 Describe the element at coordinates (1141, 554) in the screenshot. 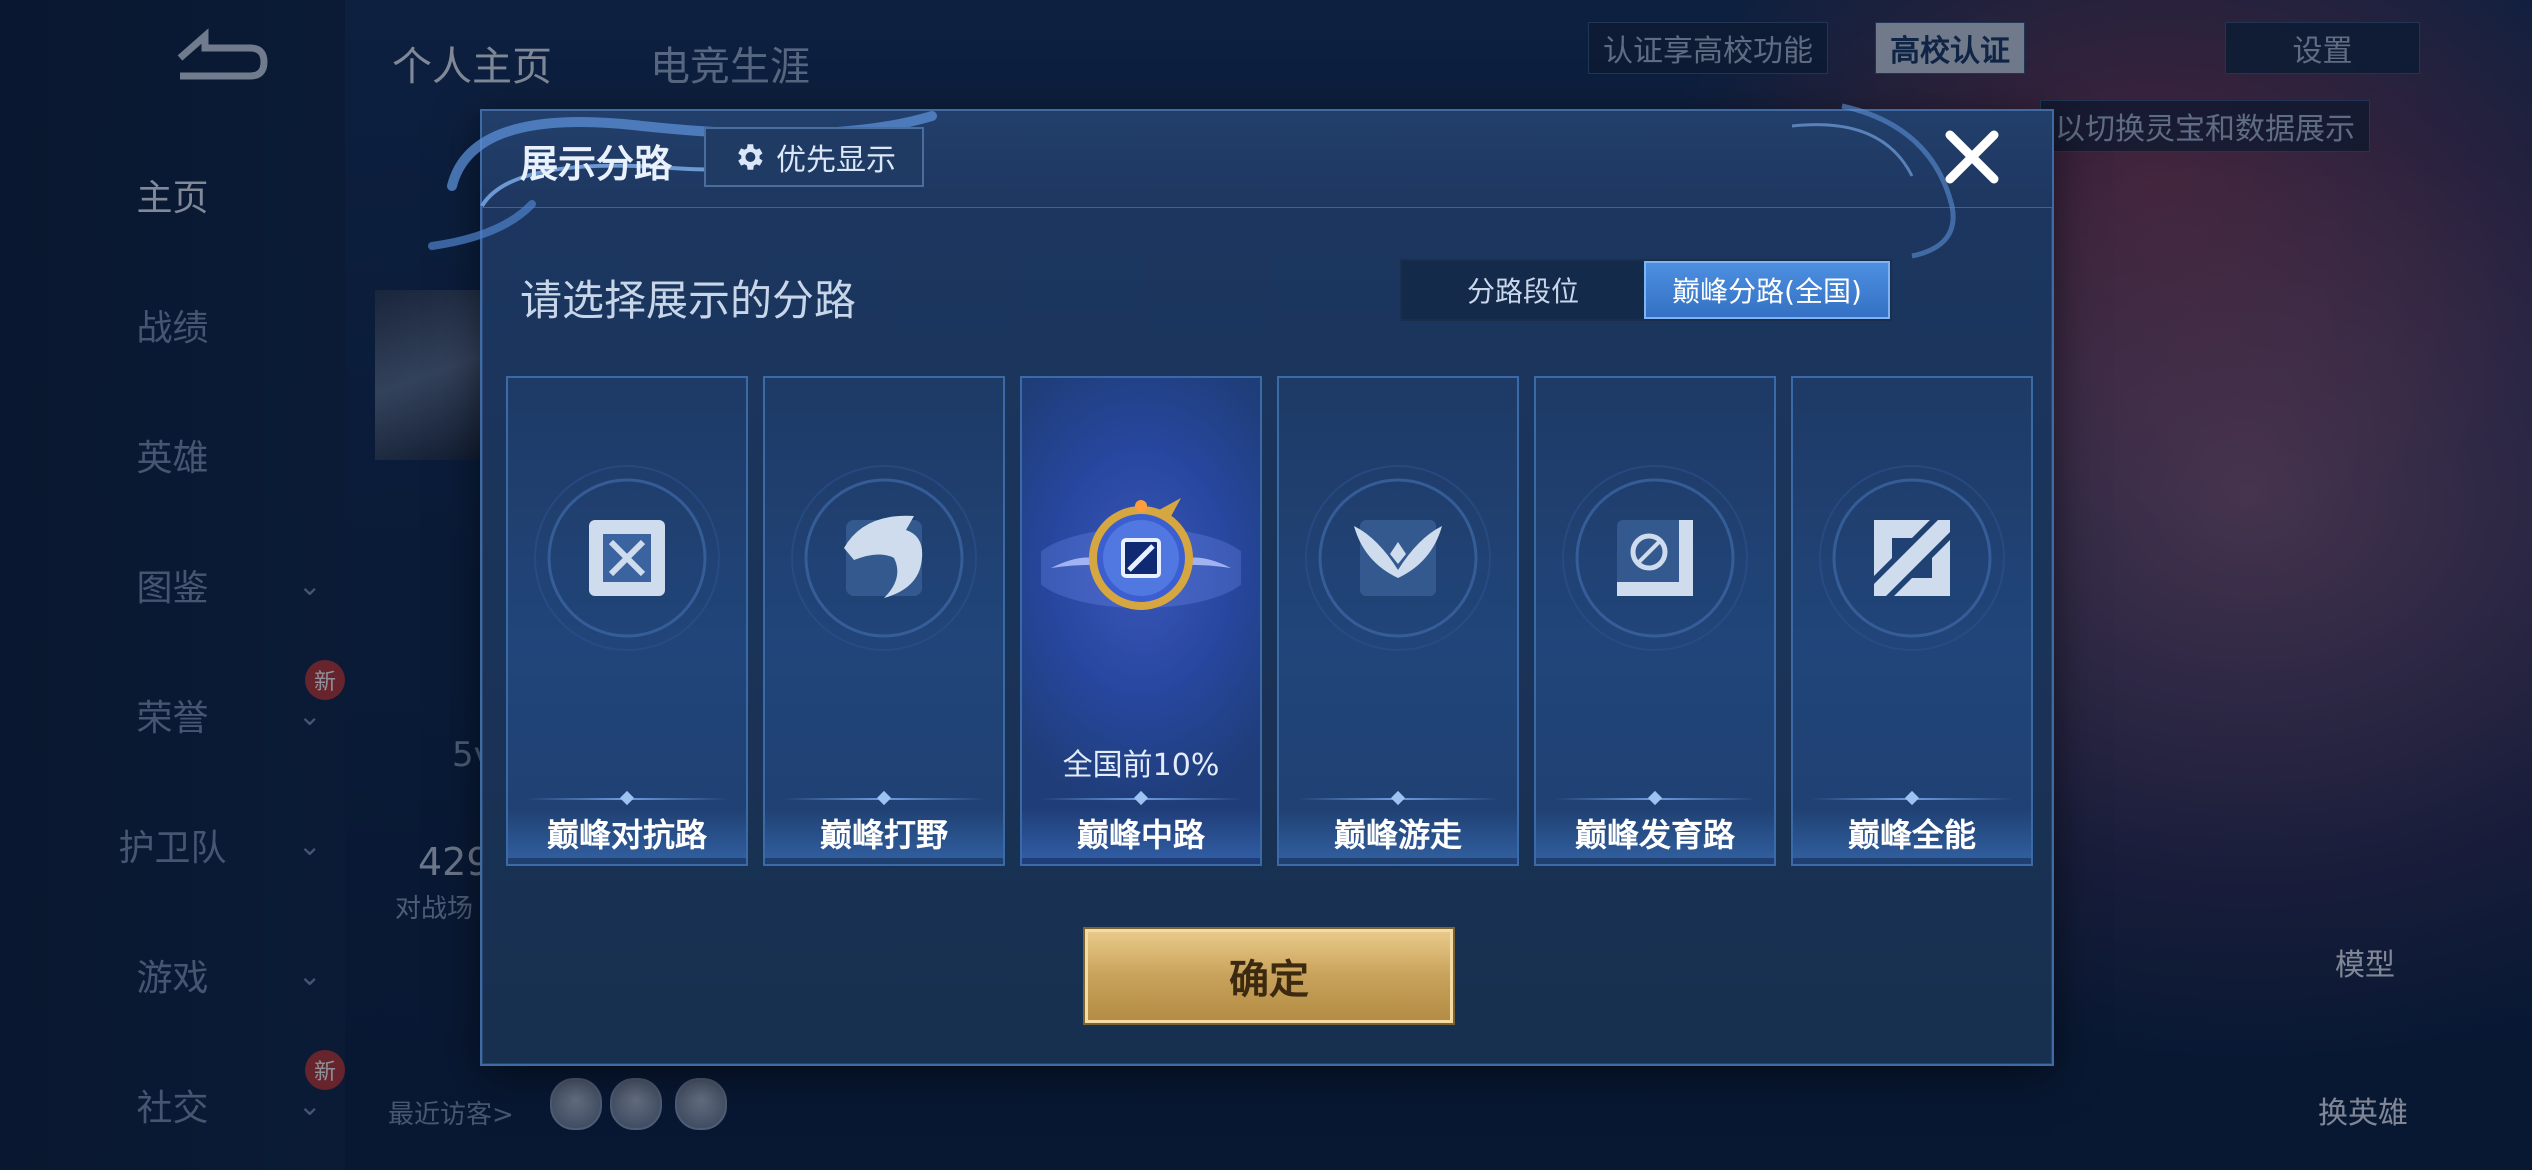

I see `mid-lane-badge-icon` at that location.